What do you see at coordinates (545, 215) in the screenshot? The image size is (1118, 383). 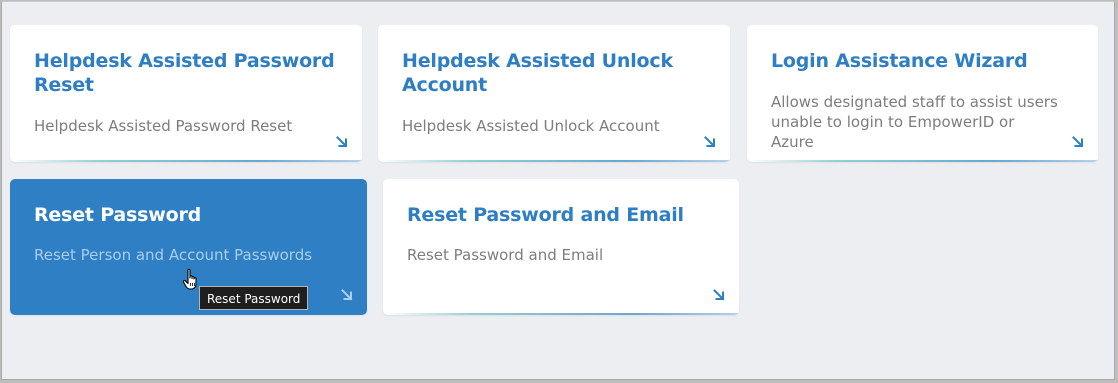 I see `card-title: Reset Password and Email` at bounding box center [545, 215].